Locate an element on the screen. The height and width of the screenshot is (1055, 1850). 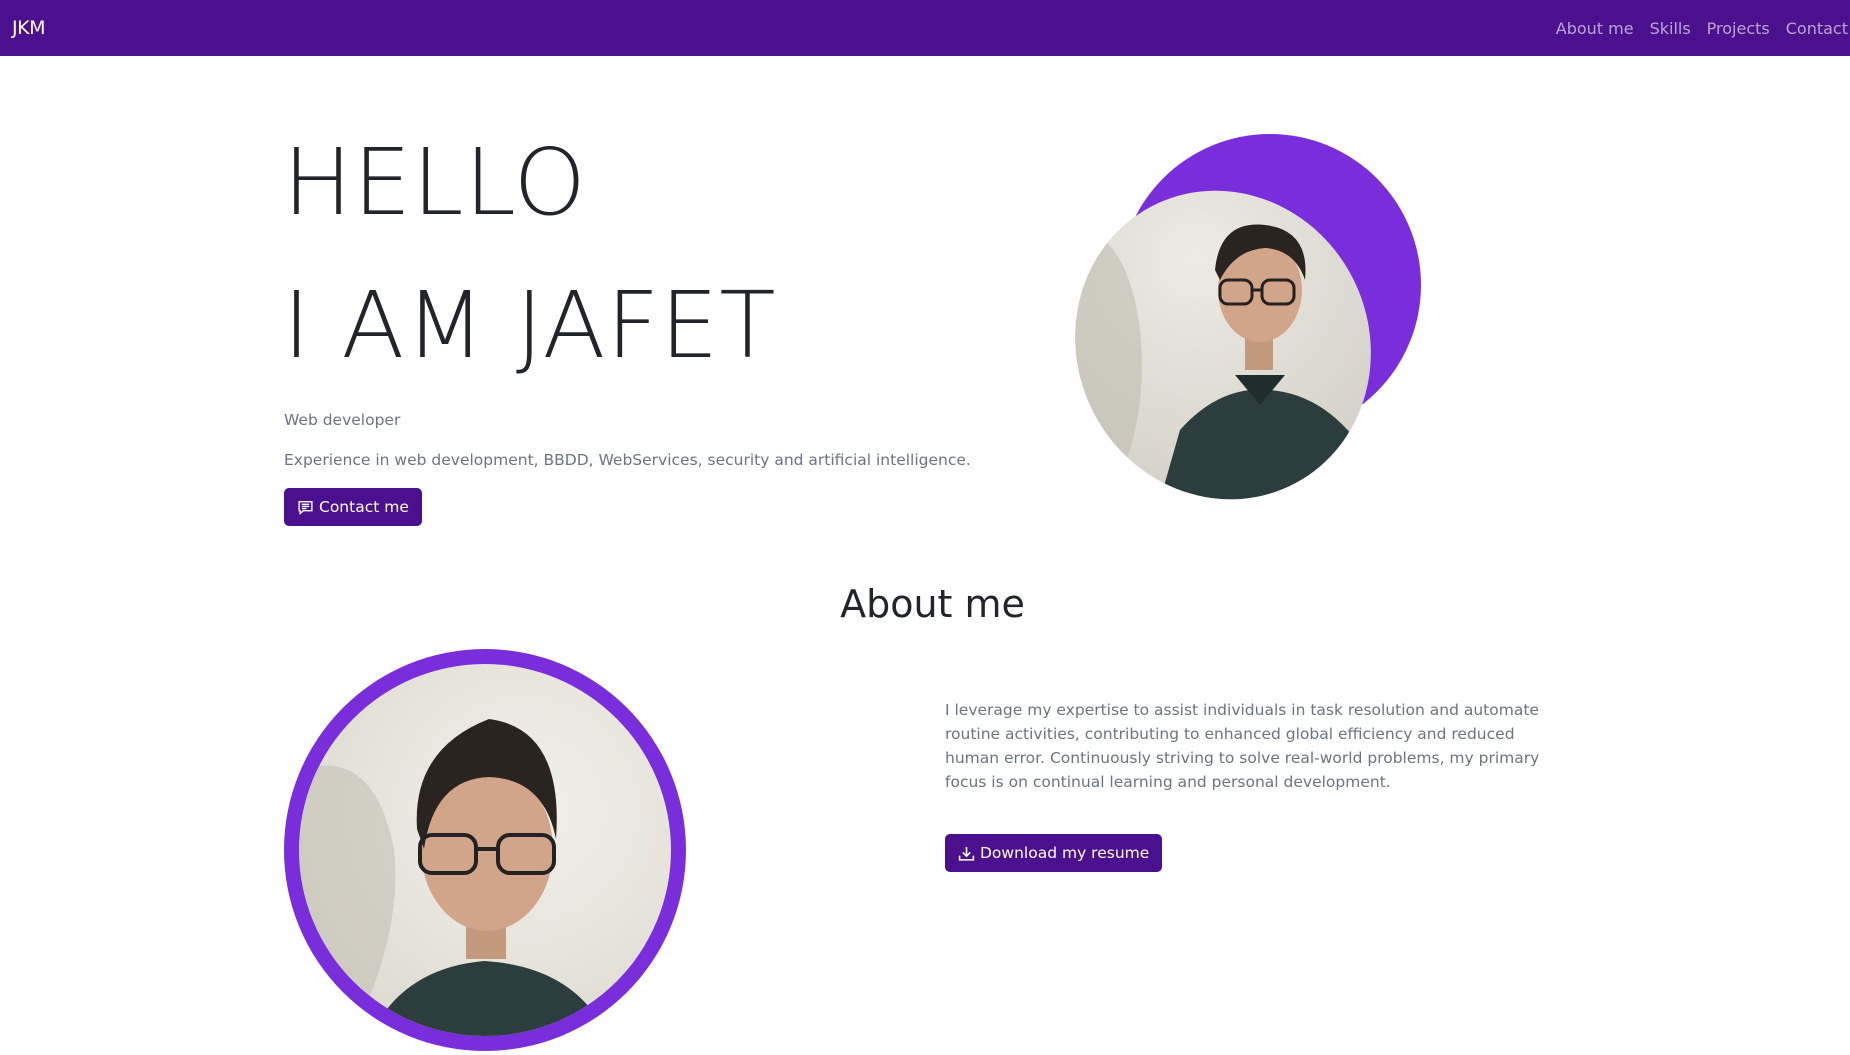
nav-link-about: About me is located at coordinates (1595, 28).